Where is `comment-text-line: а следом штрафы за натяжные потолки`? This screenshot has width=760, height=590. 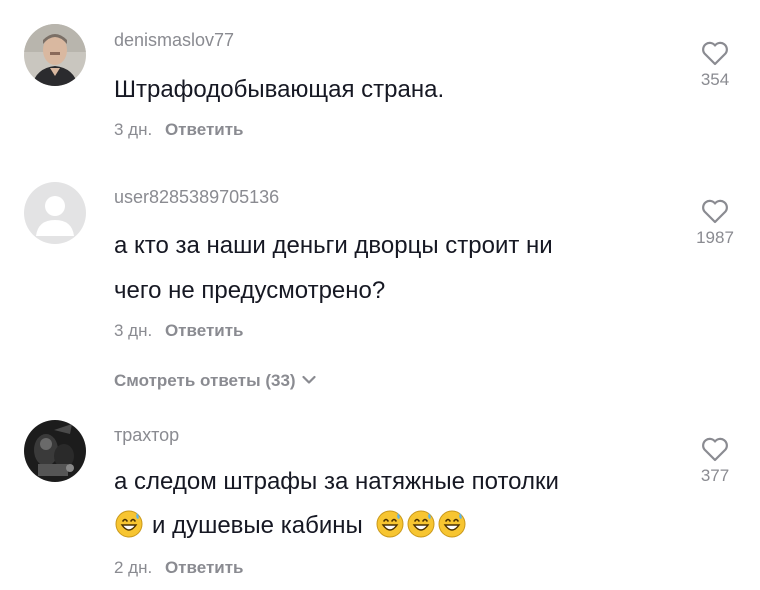 comment-text-line: а следом штрафы за натяжные потолки is located at coordinates (336, 481).